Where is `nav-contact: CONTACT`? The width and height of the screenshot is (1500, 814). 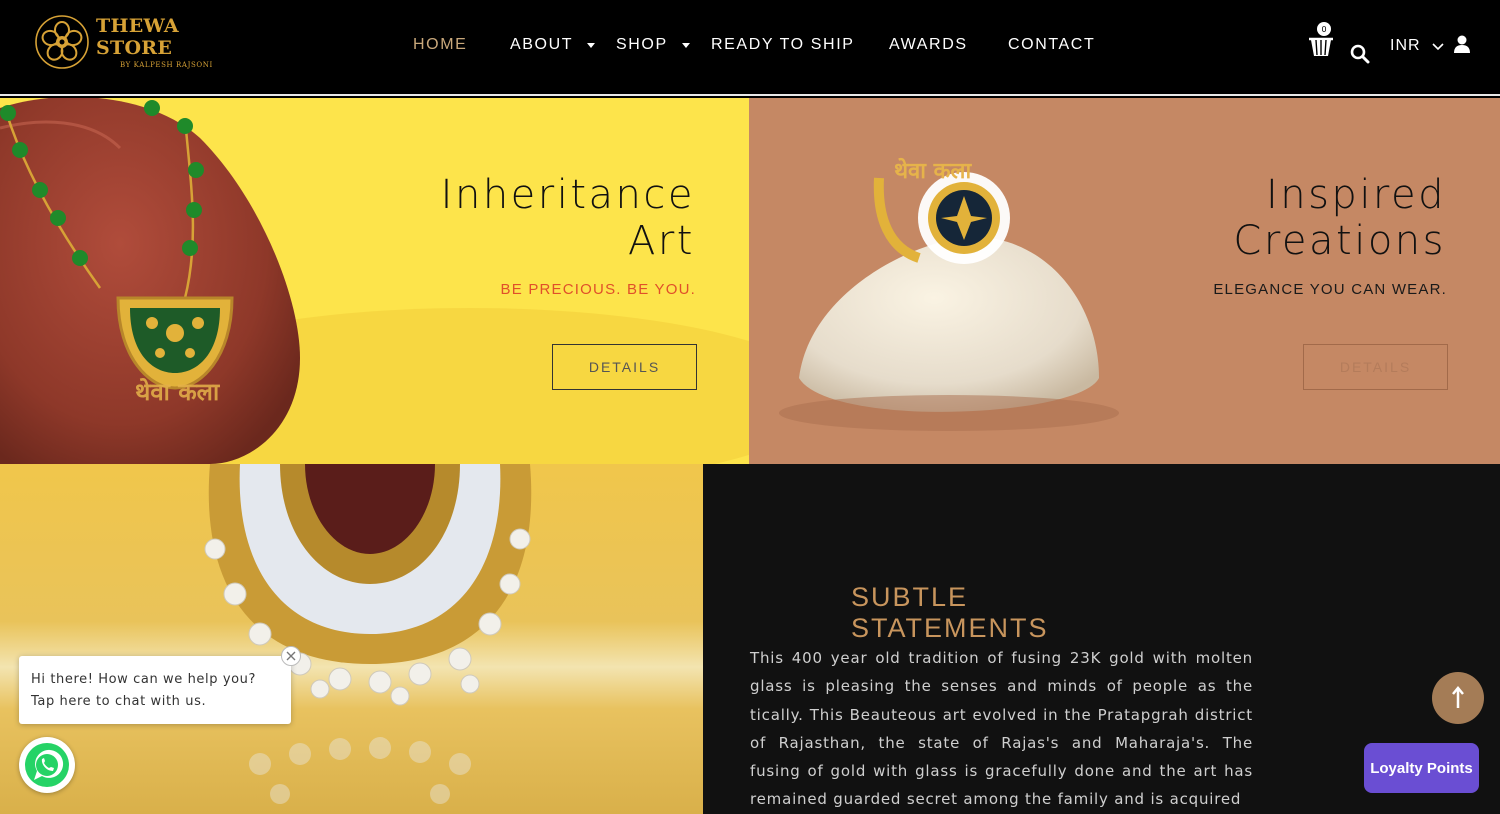 nav-contact: CONTACT is located at coordinates (1051, 45).